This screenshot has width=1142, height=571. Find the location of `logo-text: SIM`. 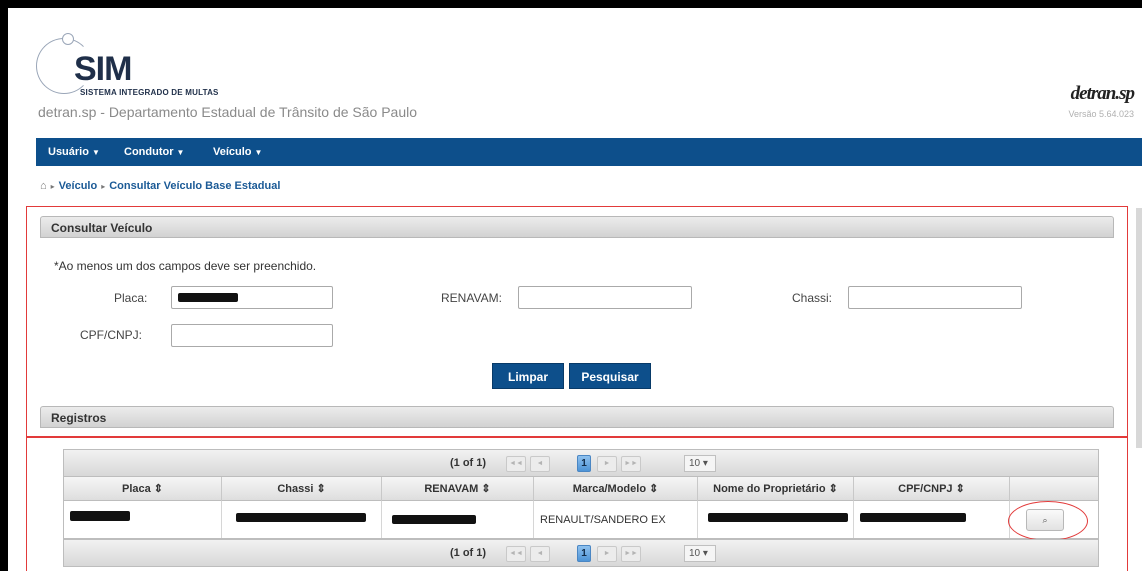

logo-text: SIM is located at coordinates (103, 69).